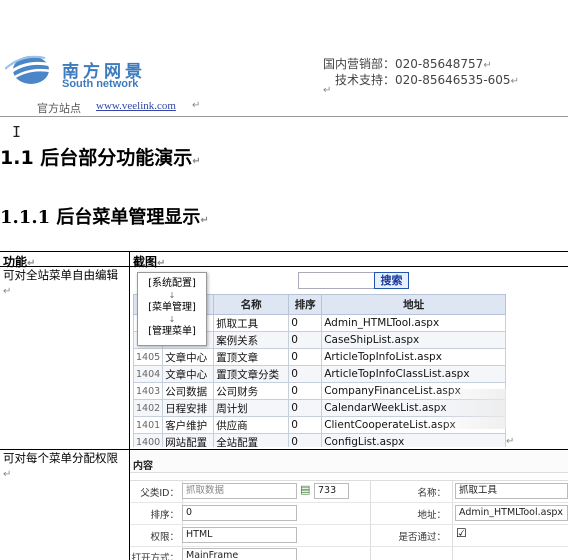  Describe the element at coordinates (251, 408) in the screenshot. I see `row-name: 周计划` at that location.